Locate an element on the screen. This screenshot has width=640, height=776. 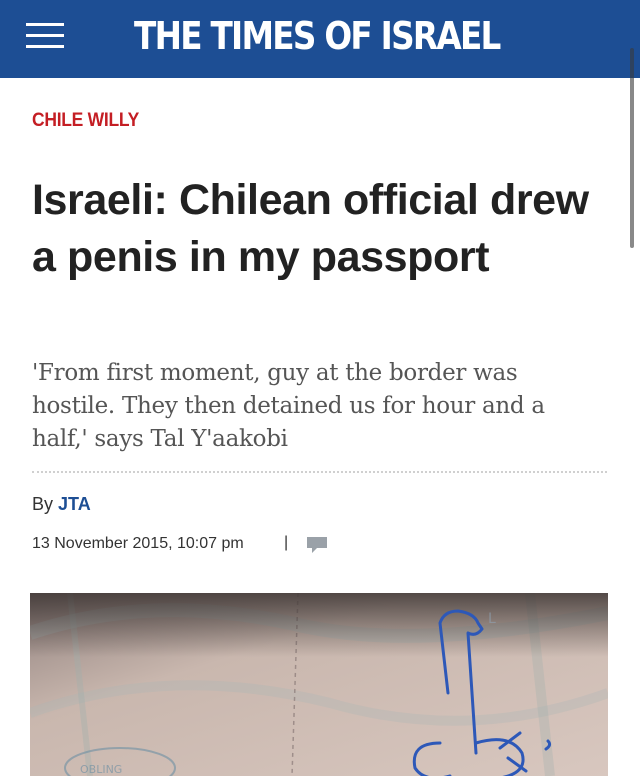
scrollbar is located at coordinates (632, 148).